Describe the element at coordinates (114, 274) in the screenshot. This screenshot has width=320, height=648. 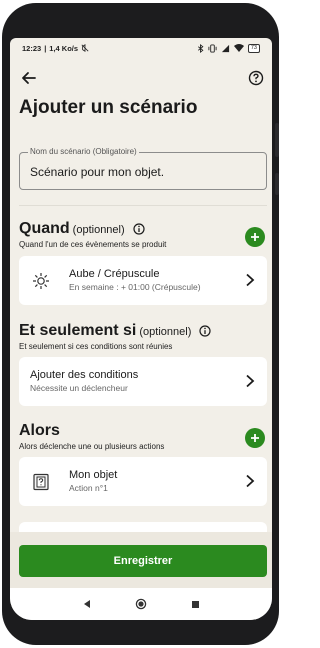
I see `trigger-title: Aube / Crépuscule` at that location.